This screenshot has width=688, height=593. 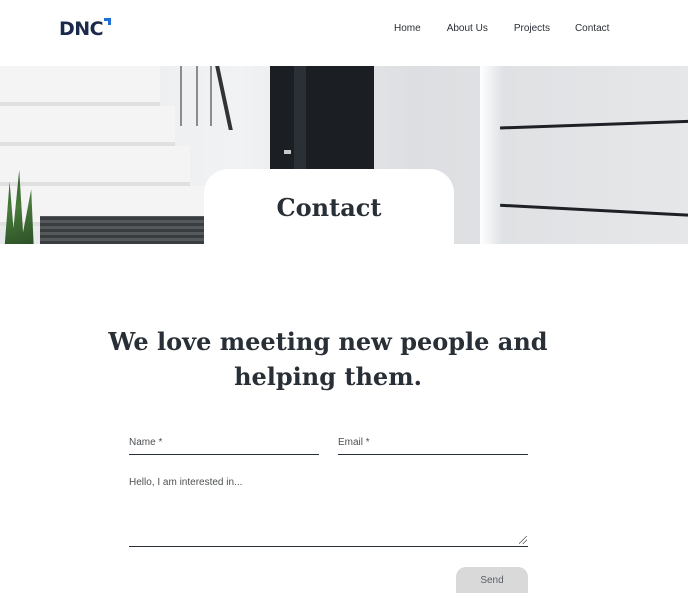 I want to click on name-field-wrapper, so click(x=224, y=443).